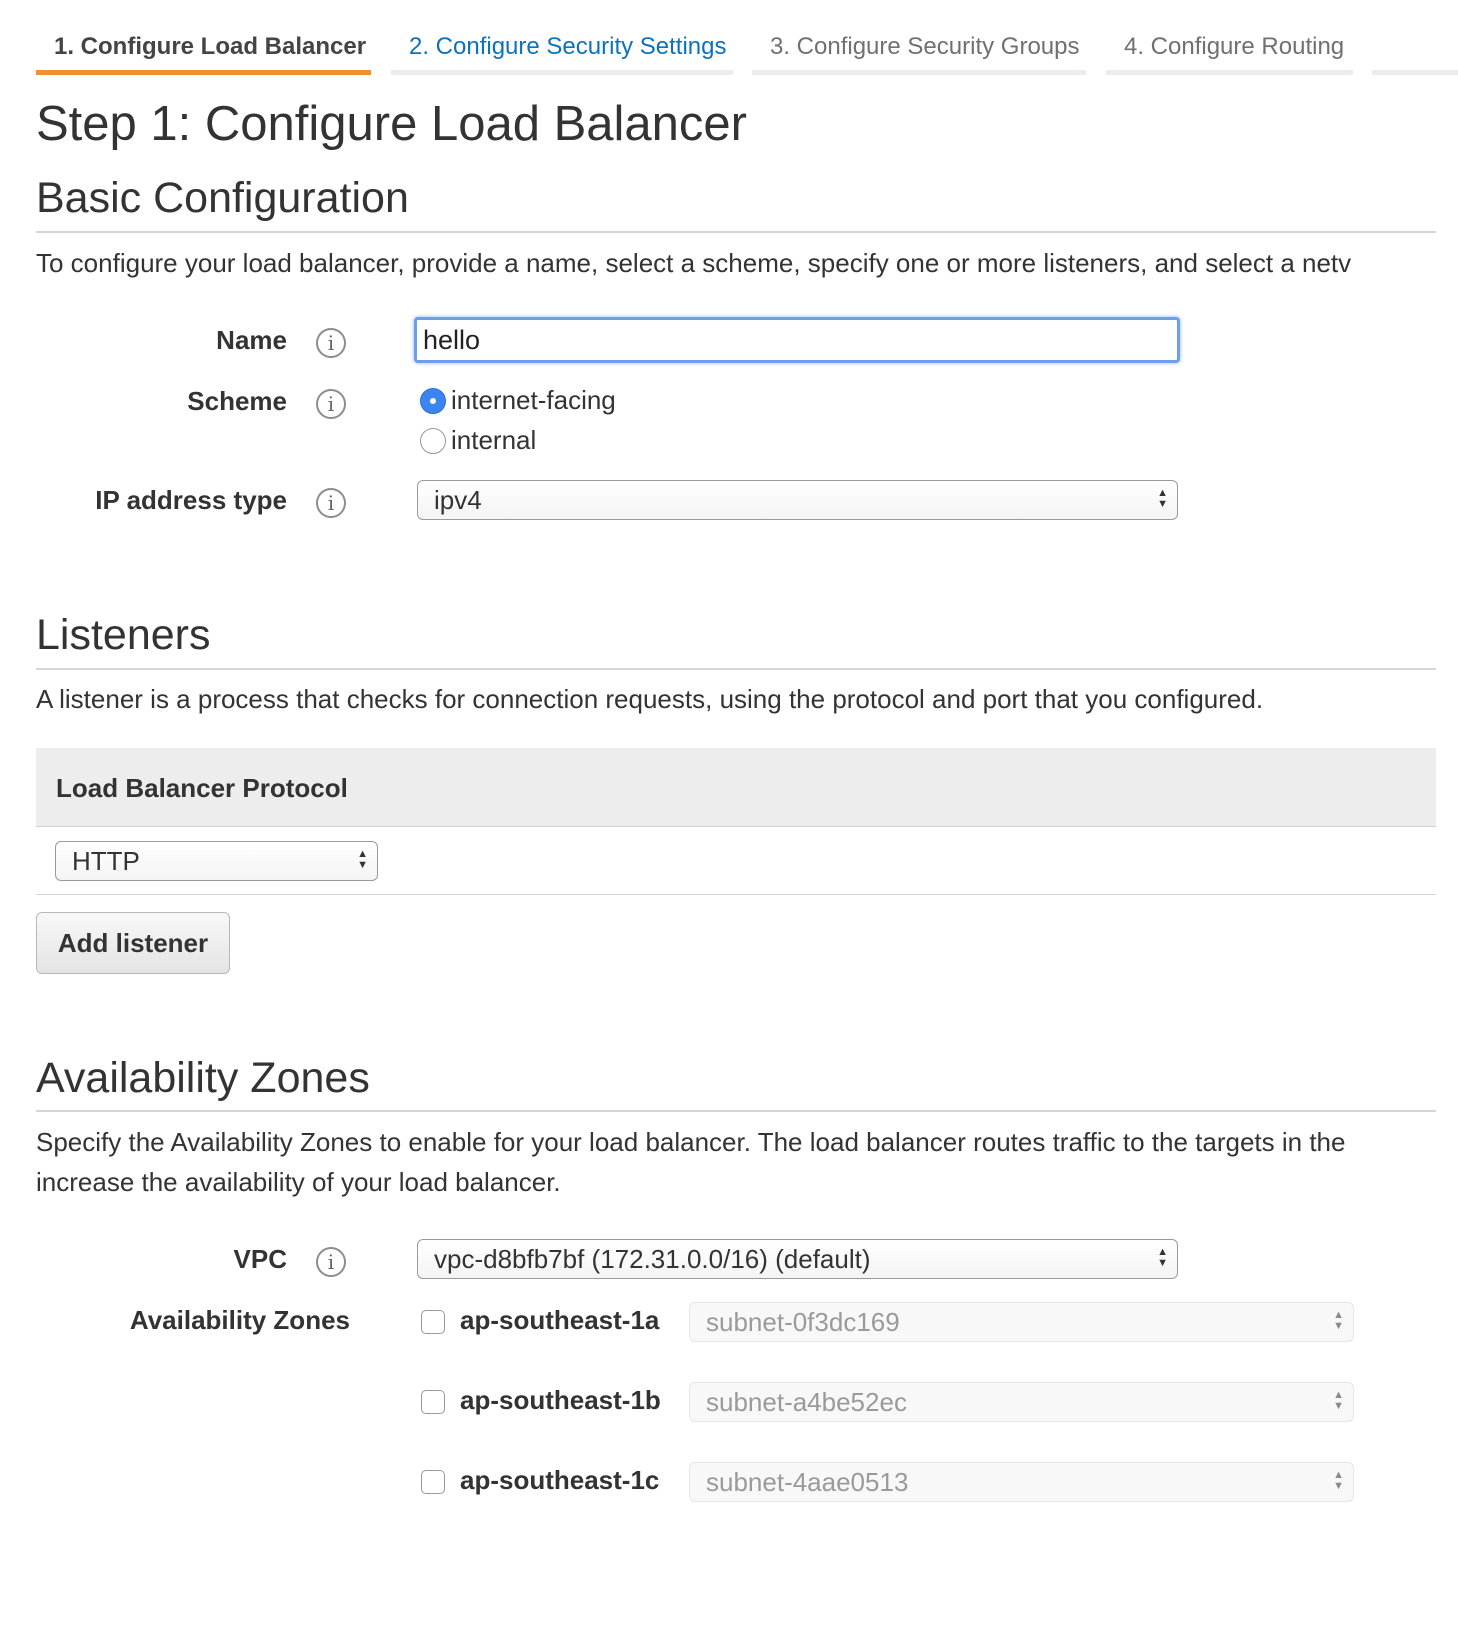  What do you see at coordinates (191, 500) in the screenshot?
I see `ip-address-type-label: IP address type` at bounding box center [191, 500].